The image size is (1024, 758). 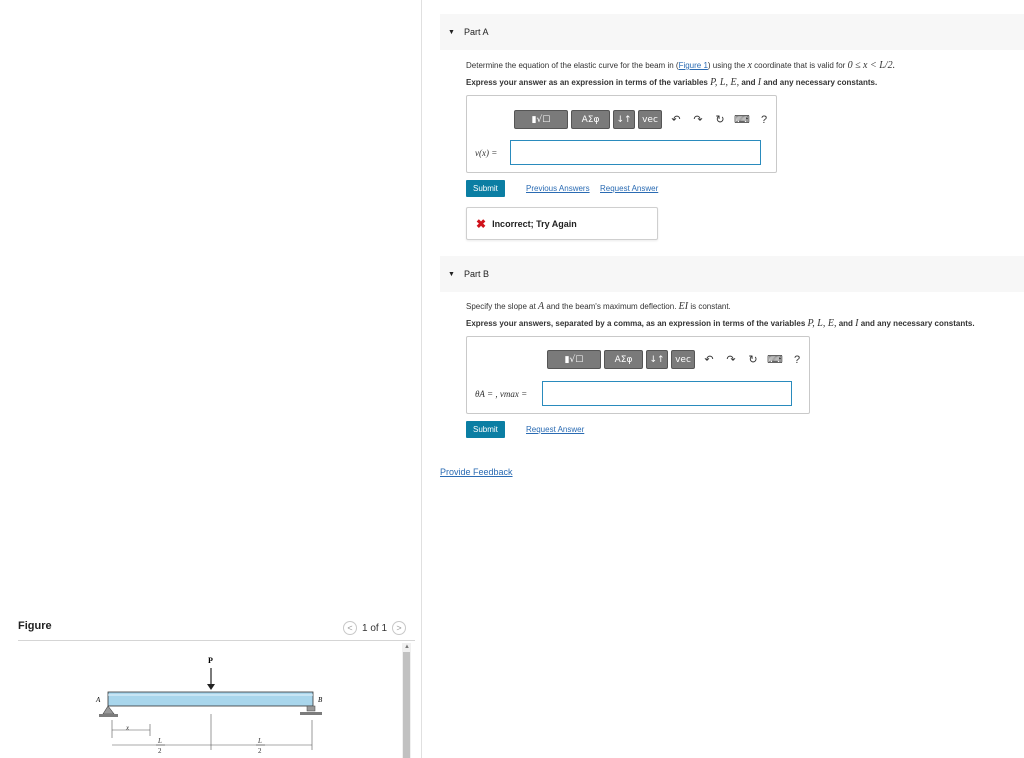 What do you see at coordinates (638, 375) in the screenshot?
I see `part-b-answer-box: ▮√☐ ΑΣφ ↓↑ vec ↶ ↷ ↻ ⌨ ? θA = , vmax =` at bounding box center [638, 375].